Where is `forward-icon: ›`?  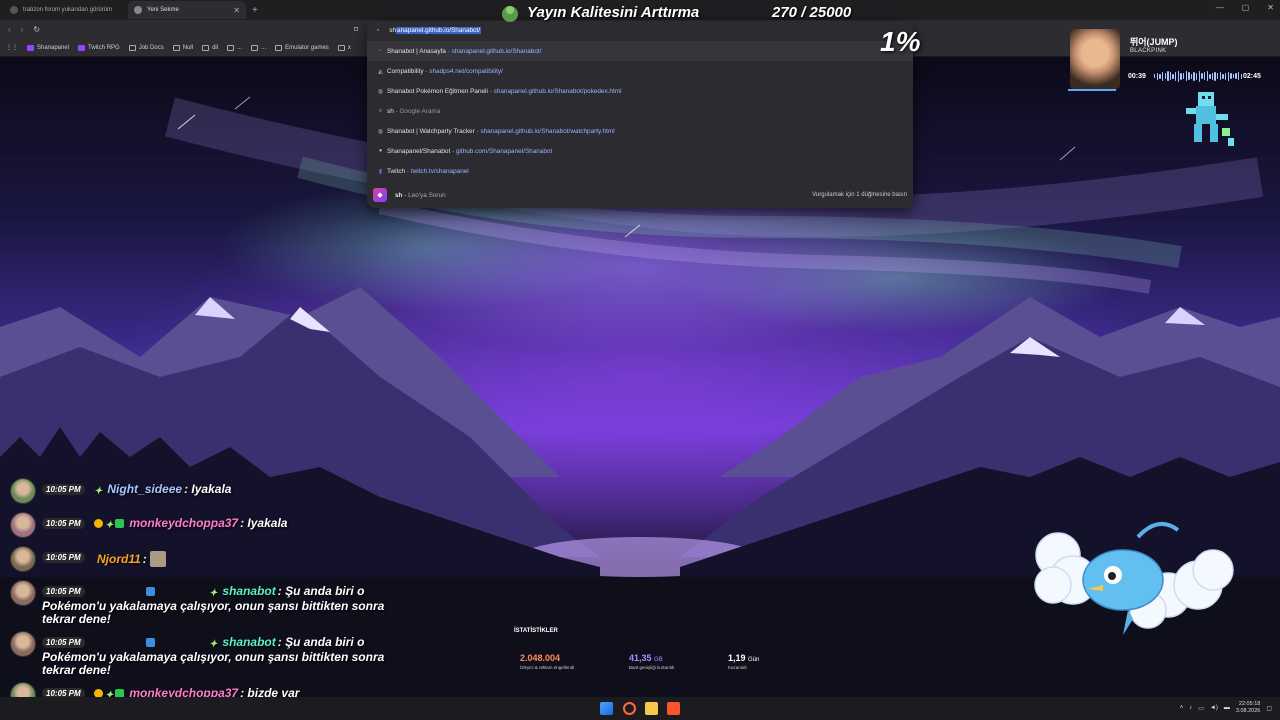
forward-icon: › is located at coordinates (22, 29).